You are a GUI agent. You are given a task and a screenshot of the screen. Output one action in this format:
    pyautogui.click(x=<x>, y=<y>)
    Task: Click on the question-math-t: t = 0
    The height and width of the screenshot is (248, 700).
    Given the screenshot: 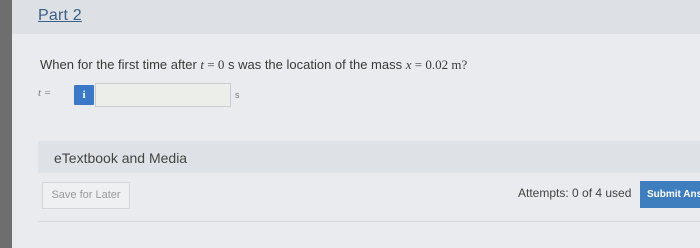 What is the action you would take?
    pyautogui.click(x=212, y=64)
    